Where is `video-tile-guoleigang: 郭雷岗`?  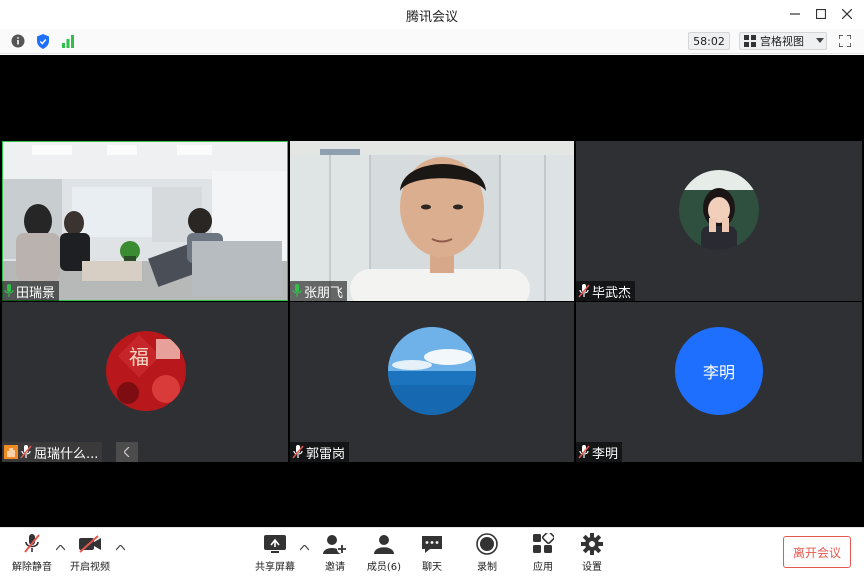 video-tile-guoleigang: 郭雷岗 is located at coordinates (432, 382).